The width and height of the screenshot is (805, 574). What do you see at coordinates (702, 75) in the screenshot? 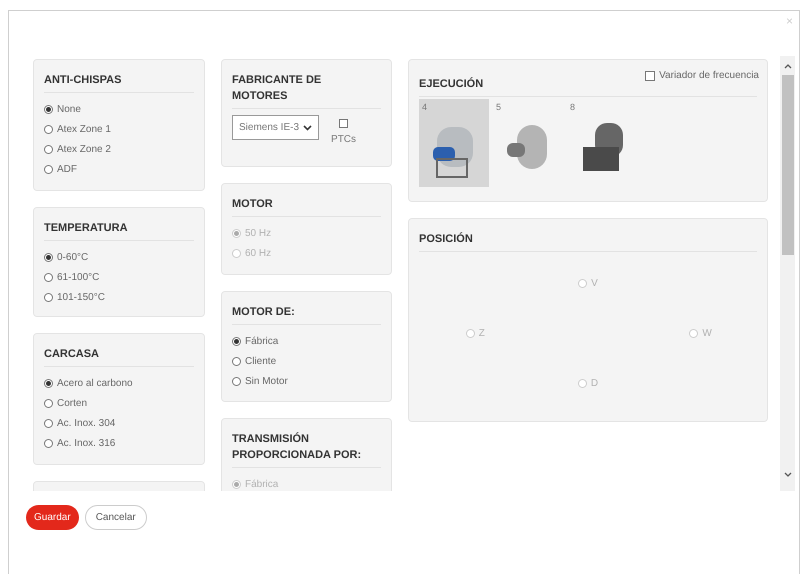
I see `variador-checkbox-option: Variador de frecuencia` at bounding box center [702, 75].